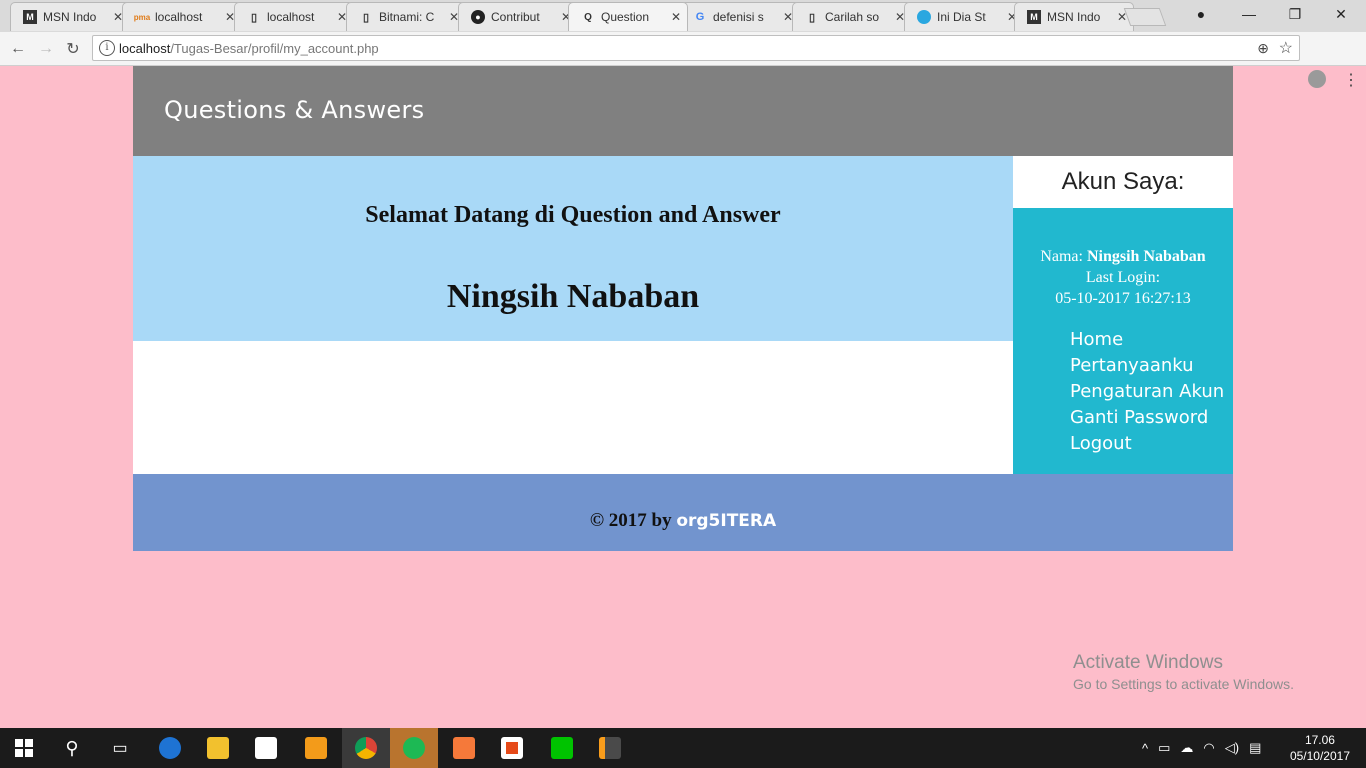 The image size is (1366, 768). Describe the element at coordinates (366, 748) in the screenshot. I see `chrome-icon` at that location.